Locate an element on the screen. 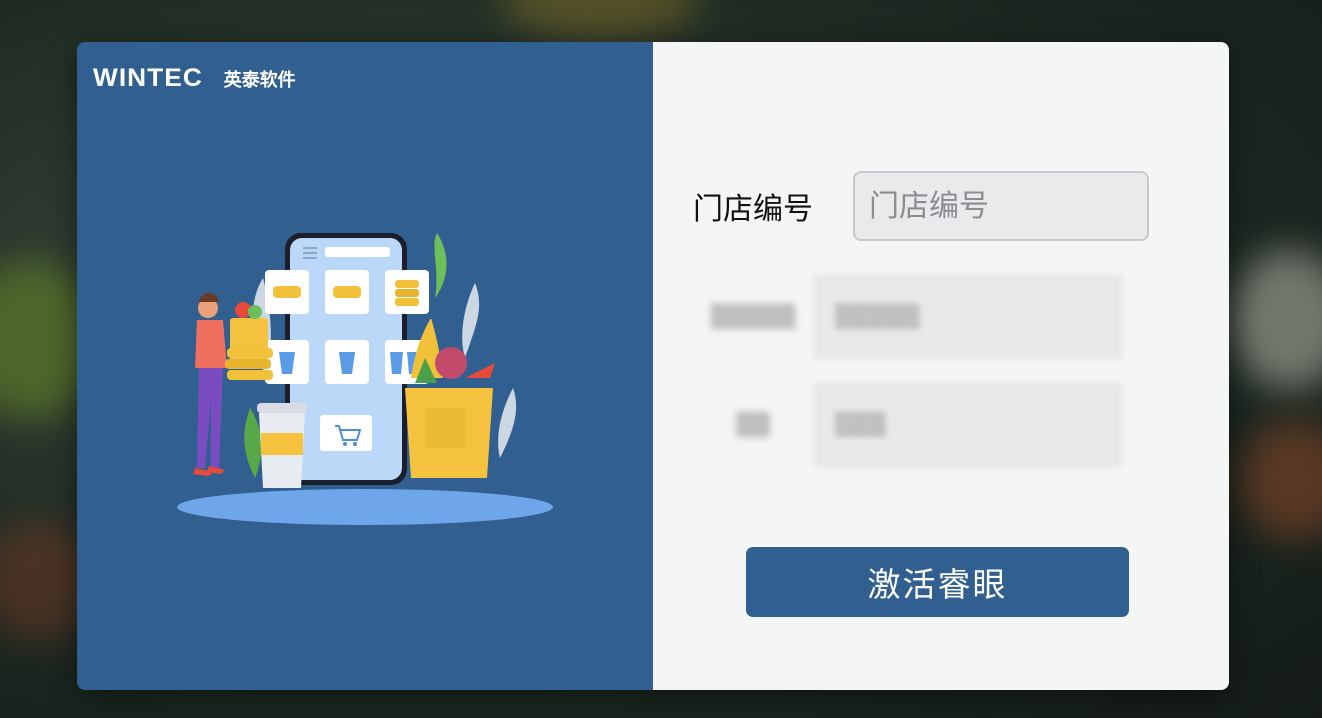 The width and height of the screenshot is (1322, 718). phone-header-bar is located at coordinates (357, 252).